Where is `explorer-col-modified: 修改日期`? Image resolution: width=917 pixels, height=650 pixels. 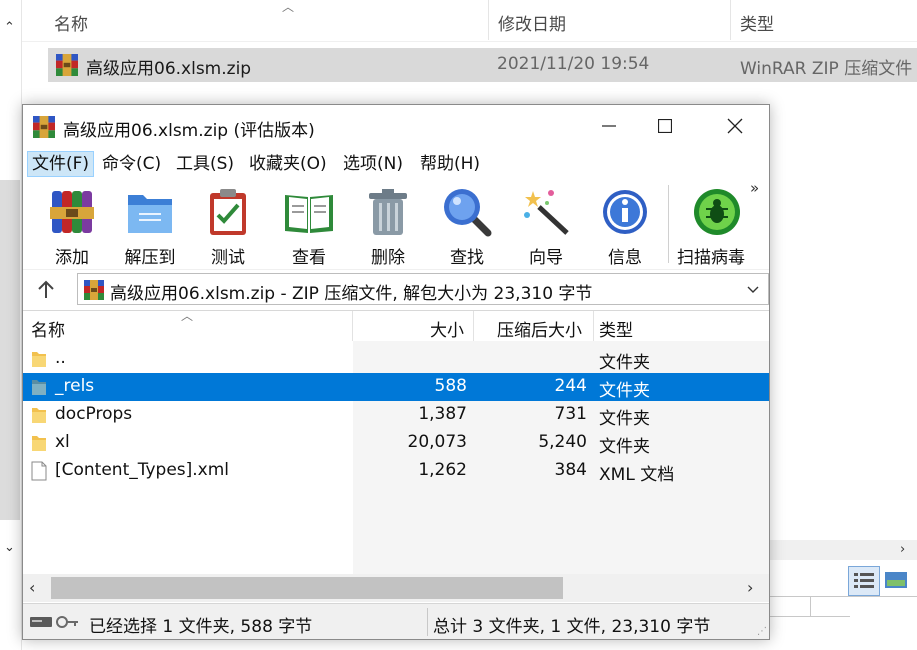 explorer-col-modified: 修改日期 is located at coordinates (532, 22).